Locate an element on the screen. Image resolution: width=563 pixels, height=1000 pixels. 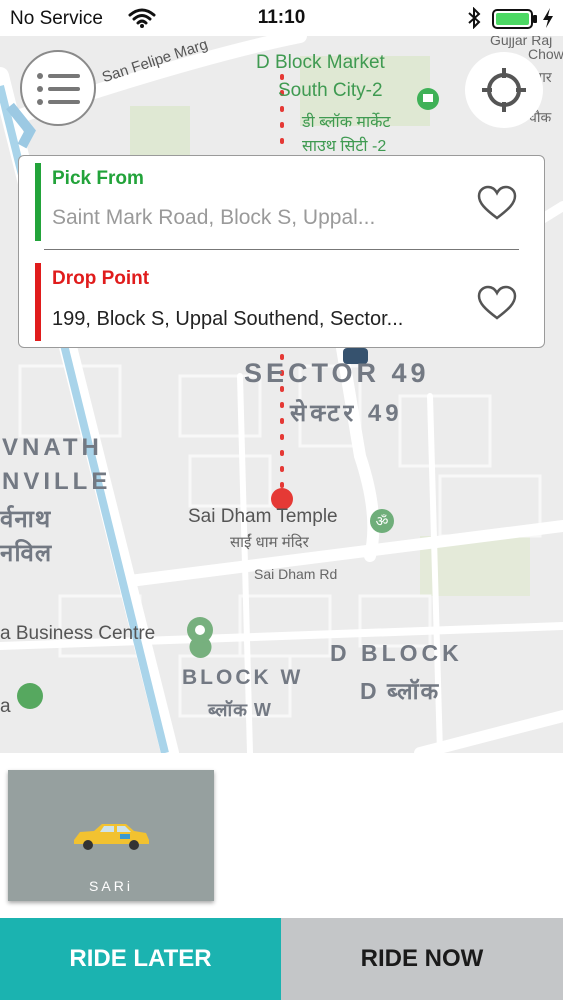
taxi-icon is located at coordinates (111, 837).